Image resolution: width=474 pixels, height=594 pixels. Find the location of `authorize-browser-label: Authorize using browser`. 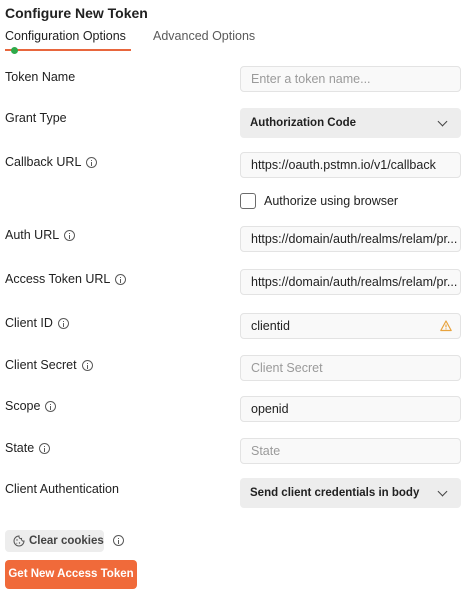

authorize-browser-label: Authorize using browser is located at coordinates (331, 201).